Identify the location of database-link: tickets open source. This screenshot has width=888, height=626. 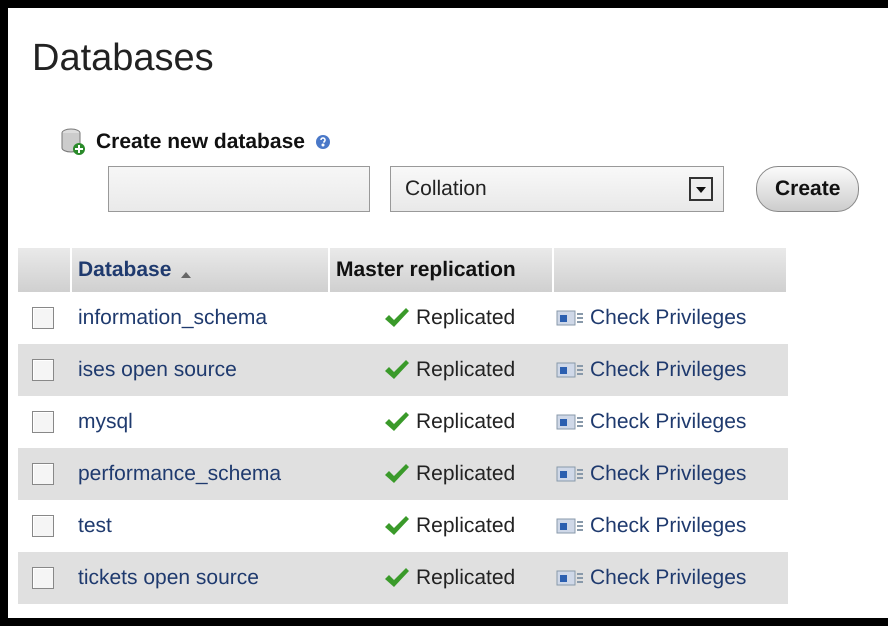
(213, 578).